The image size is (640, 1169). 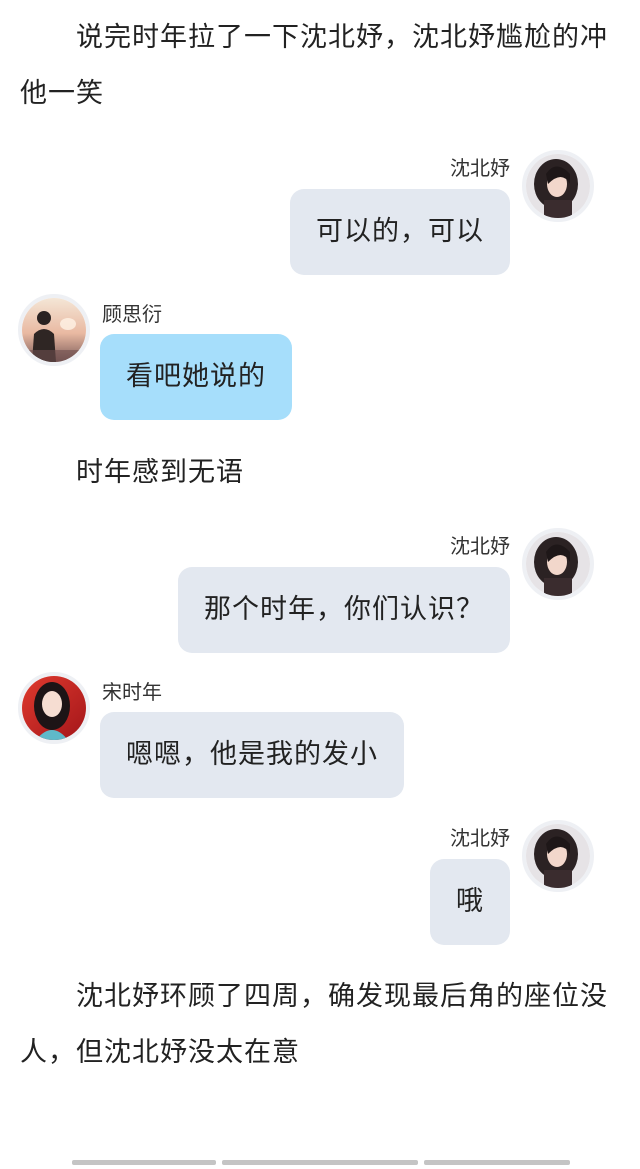 I want to click on message-bubble: 嗯嗯，他是我的发小, so click(x=252, y=755).